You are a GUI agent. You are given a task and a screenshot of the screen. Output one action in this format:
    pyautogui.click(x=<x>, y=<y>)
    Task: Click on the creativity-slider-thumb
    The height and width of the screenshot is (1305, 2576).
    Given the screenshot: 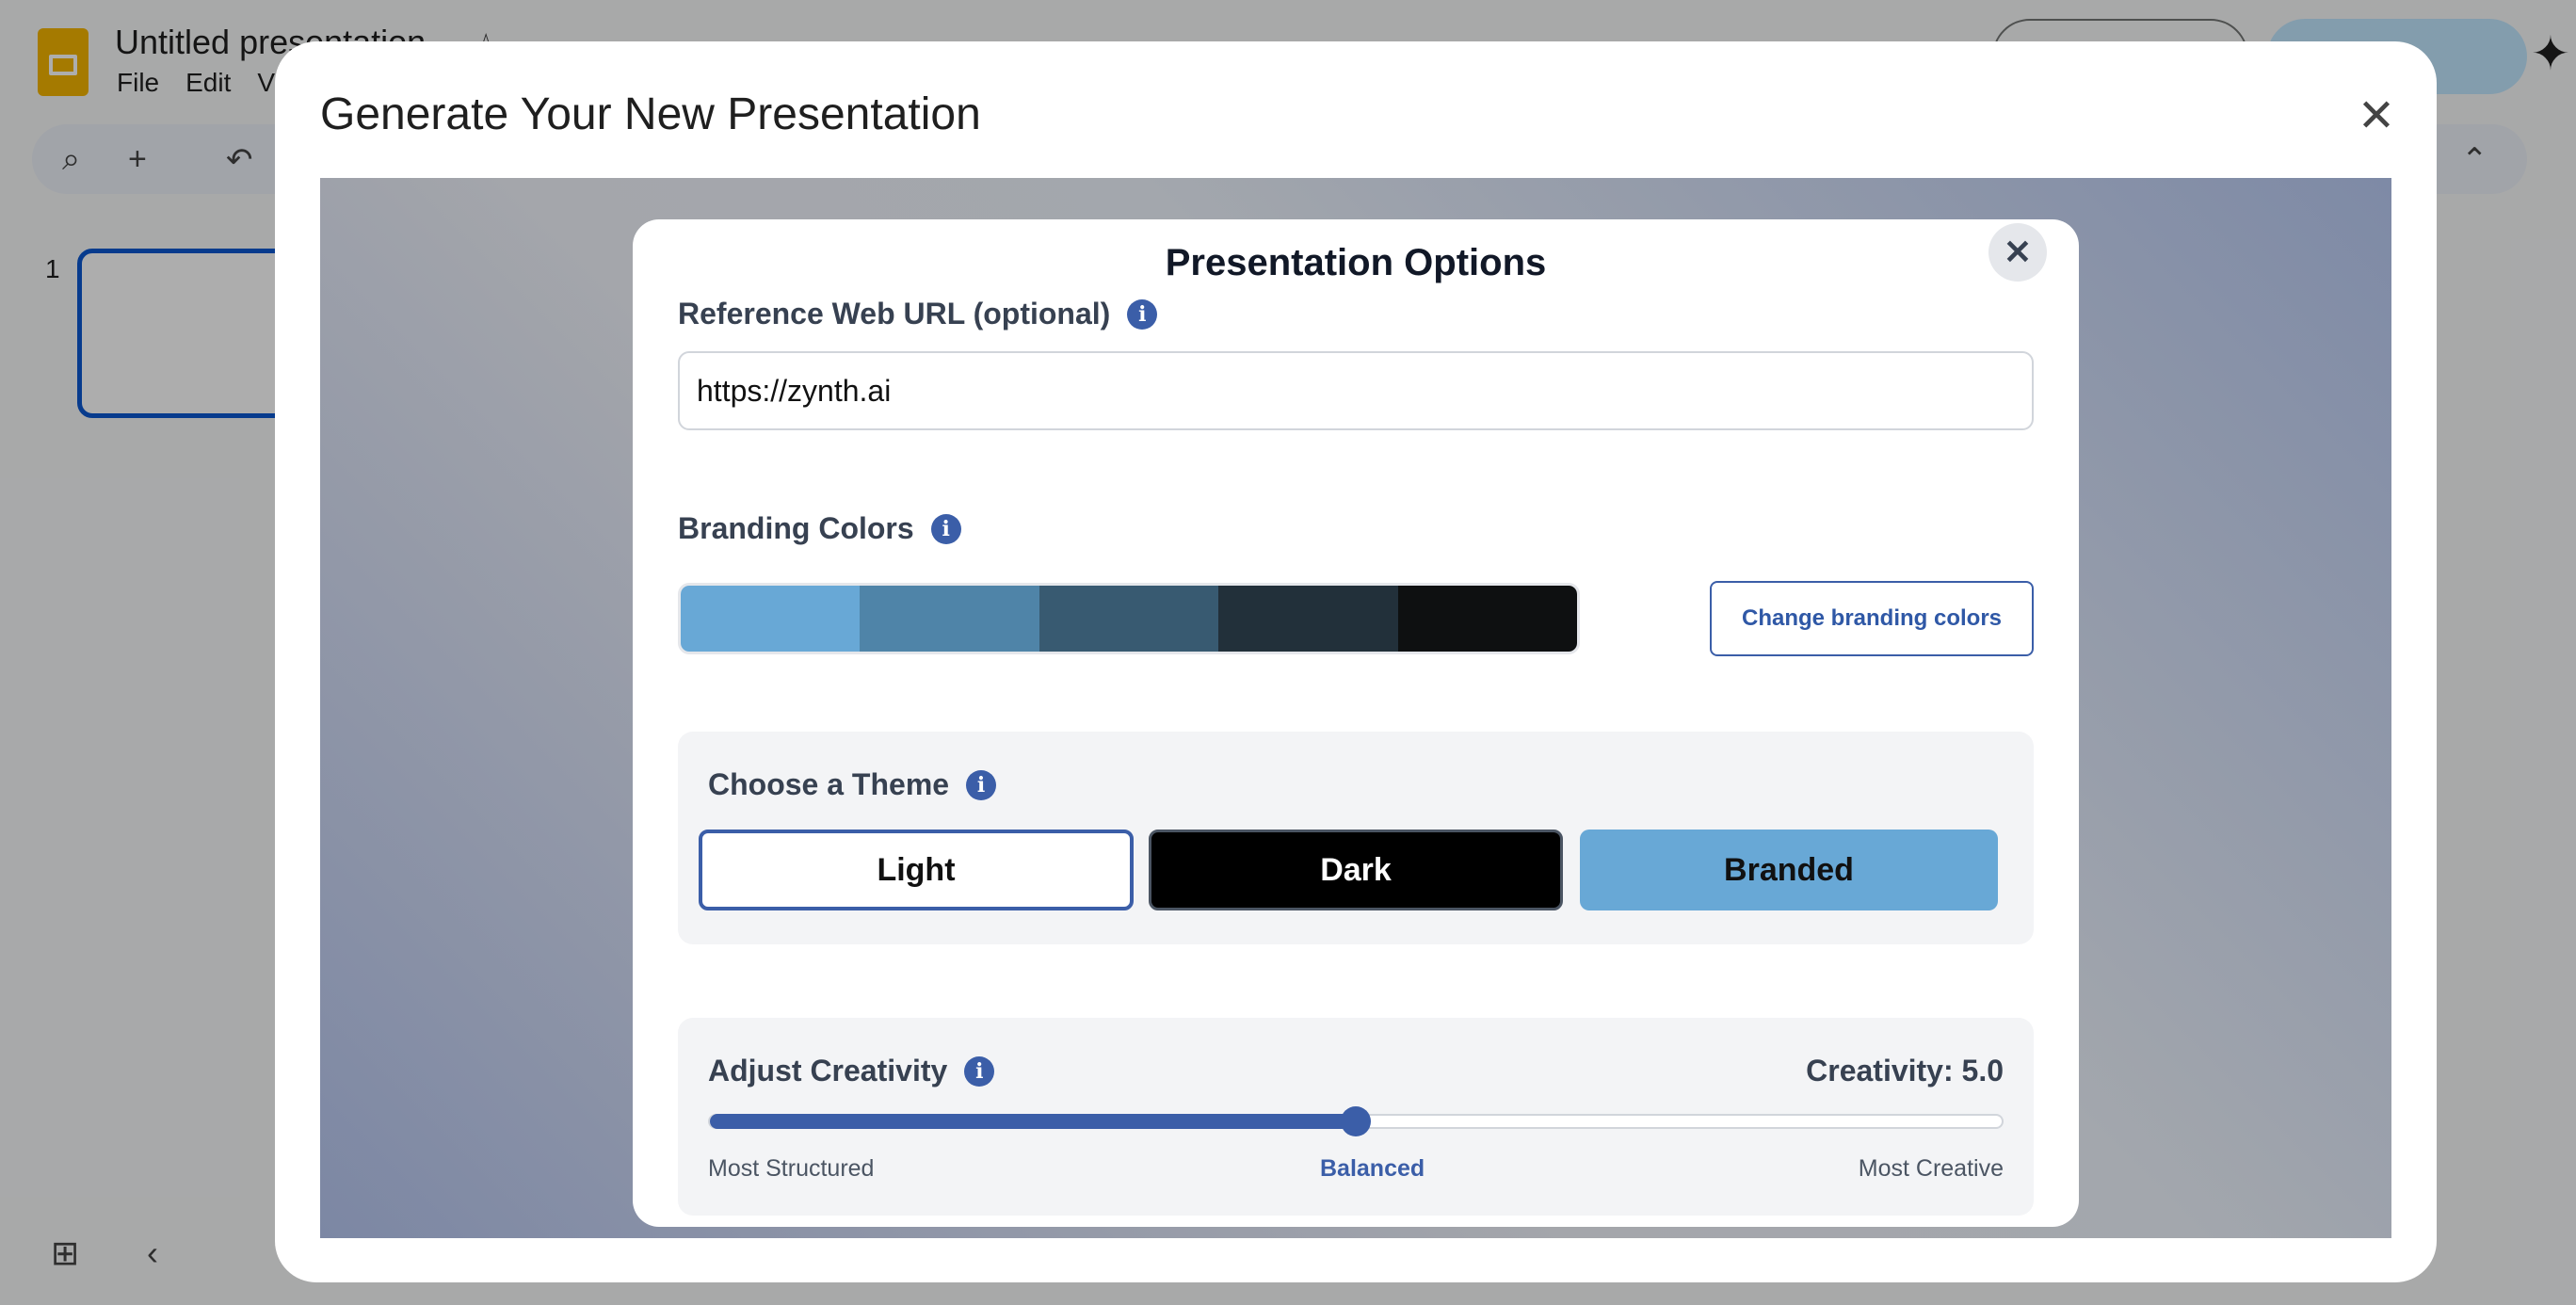 What is the action you would take?
    pyautogui.click(x=1356, y=1121)
    